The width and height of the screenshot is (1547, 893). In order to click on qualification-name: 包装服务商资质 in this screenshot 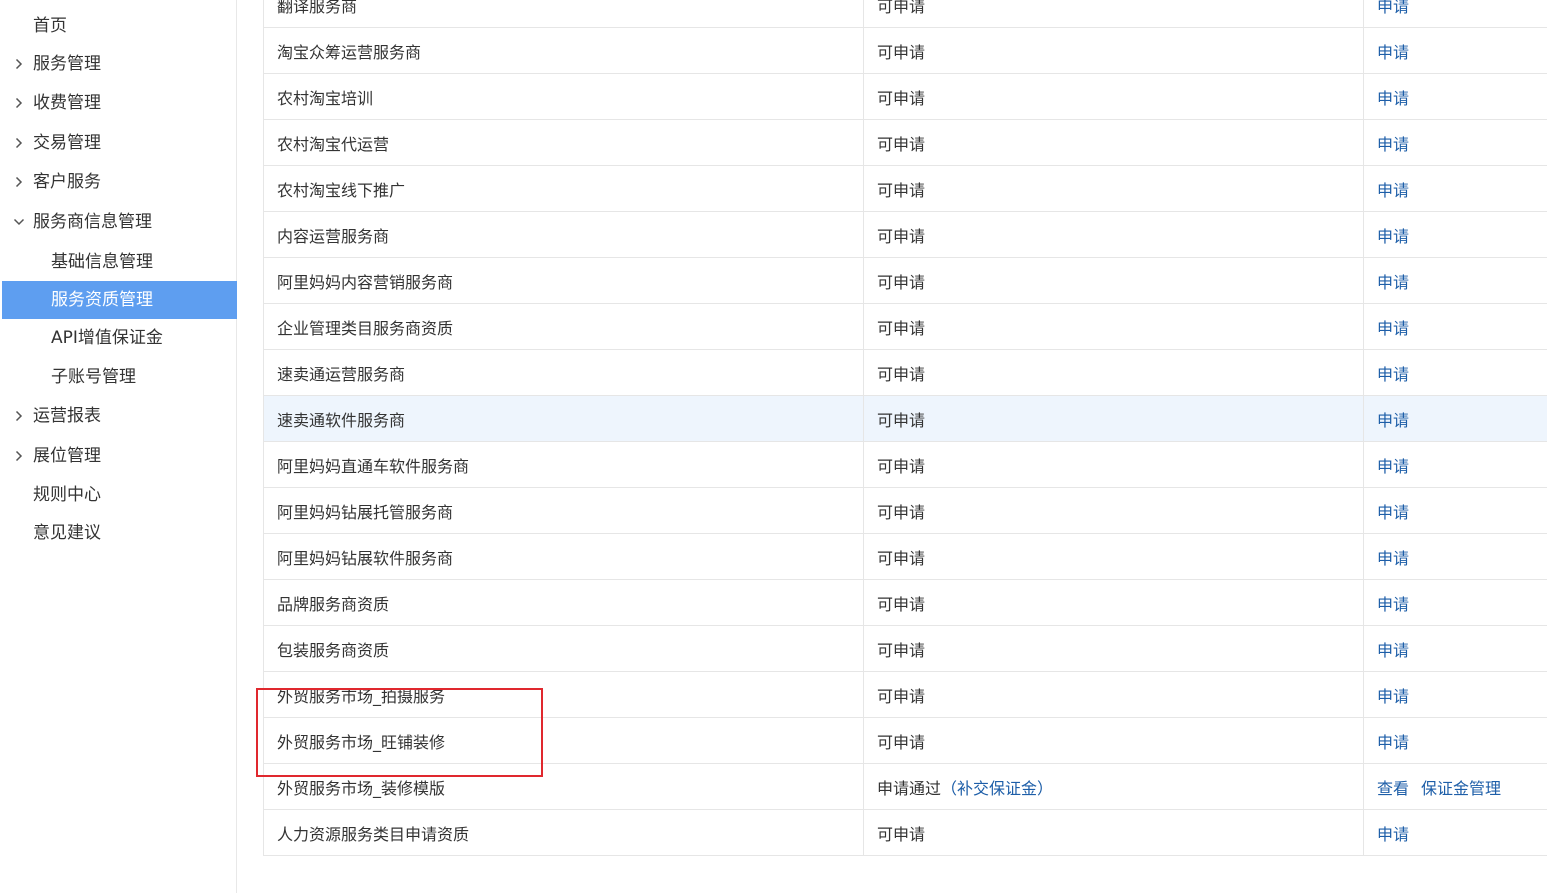, I will do `click(563, 648)`.